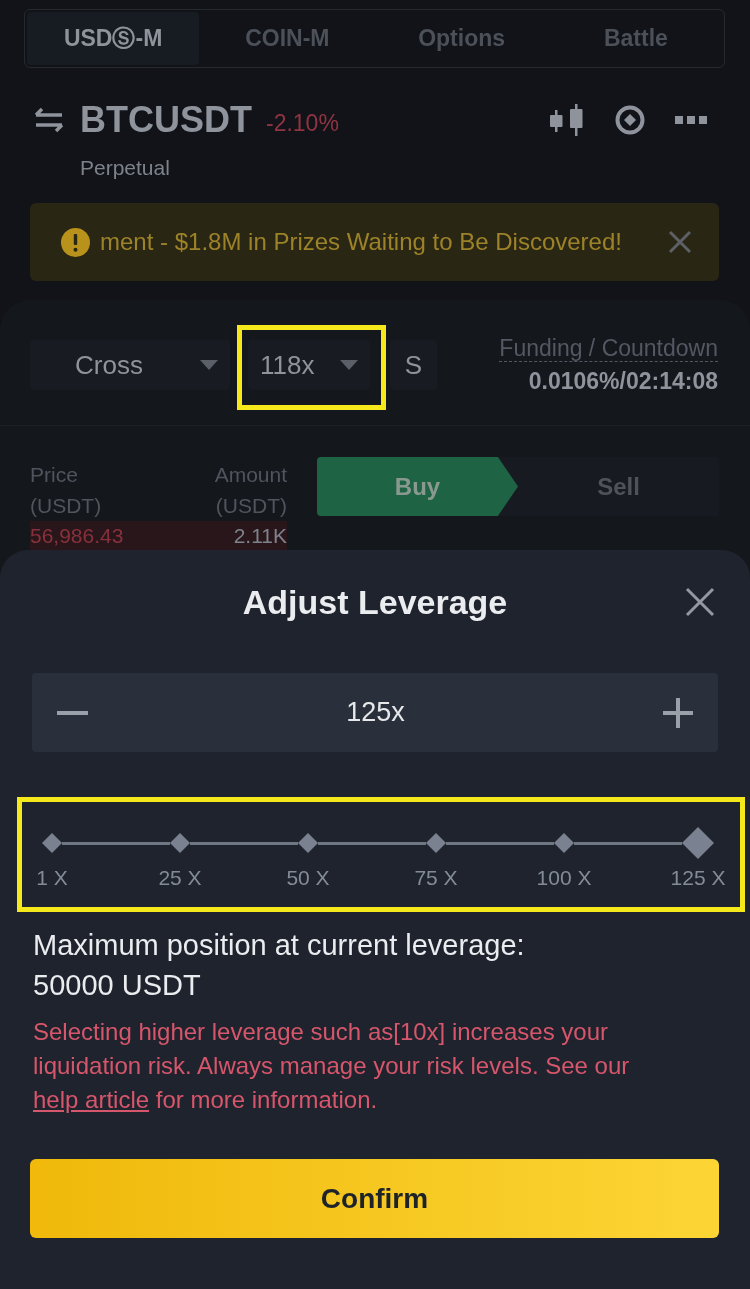 The image size is (750, 1289). What do you see at coordinates (72, 712) in the screenshot?
I see `minus-icon` at bounding box center [72, 712].